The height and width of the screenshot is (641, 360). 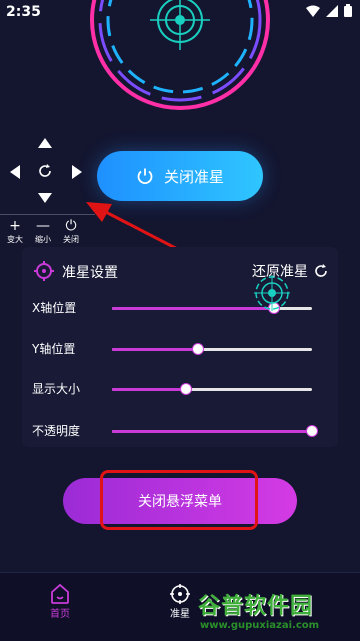 I want to click on nav-label: 首页, so click(x=60, y=614).